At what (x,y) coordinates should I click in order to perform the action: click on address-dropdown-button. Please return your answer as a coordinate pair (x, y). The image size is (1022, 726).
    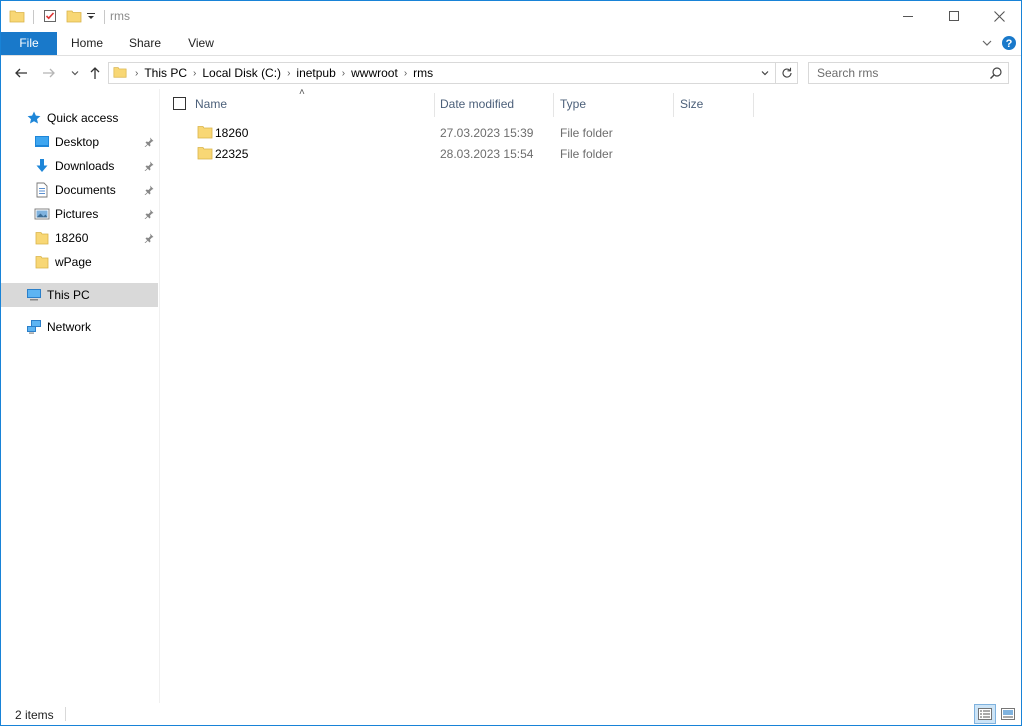
    Looking at the image, I should click on (765, 73).